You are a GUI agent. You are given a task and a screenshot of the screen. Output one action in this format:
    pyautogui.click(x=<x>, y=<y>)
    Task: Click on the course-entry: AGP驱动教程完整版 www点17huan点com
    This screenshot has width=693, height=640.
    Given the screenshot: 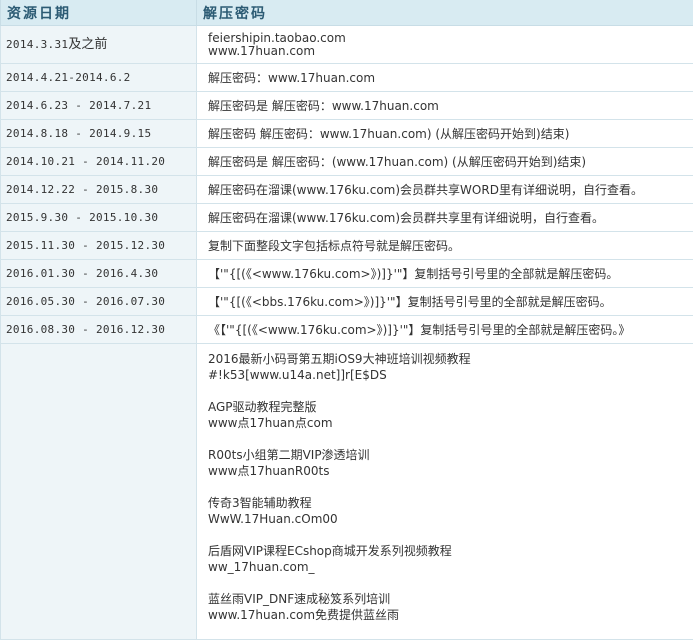 What is the action you would take?
    pyautogui.click(x=450, y=415)
    